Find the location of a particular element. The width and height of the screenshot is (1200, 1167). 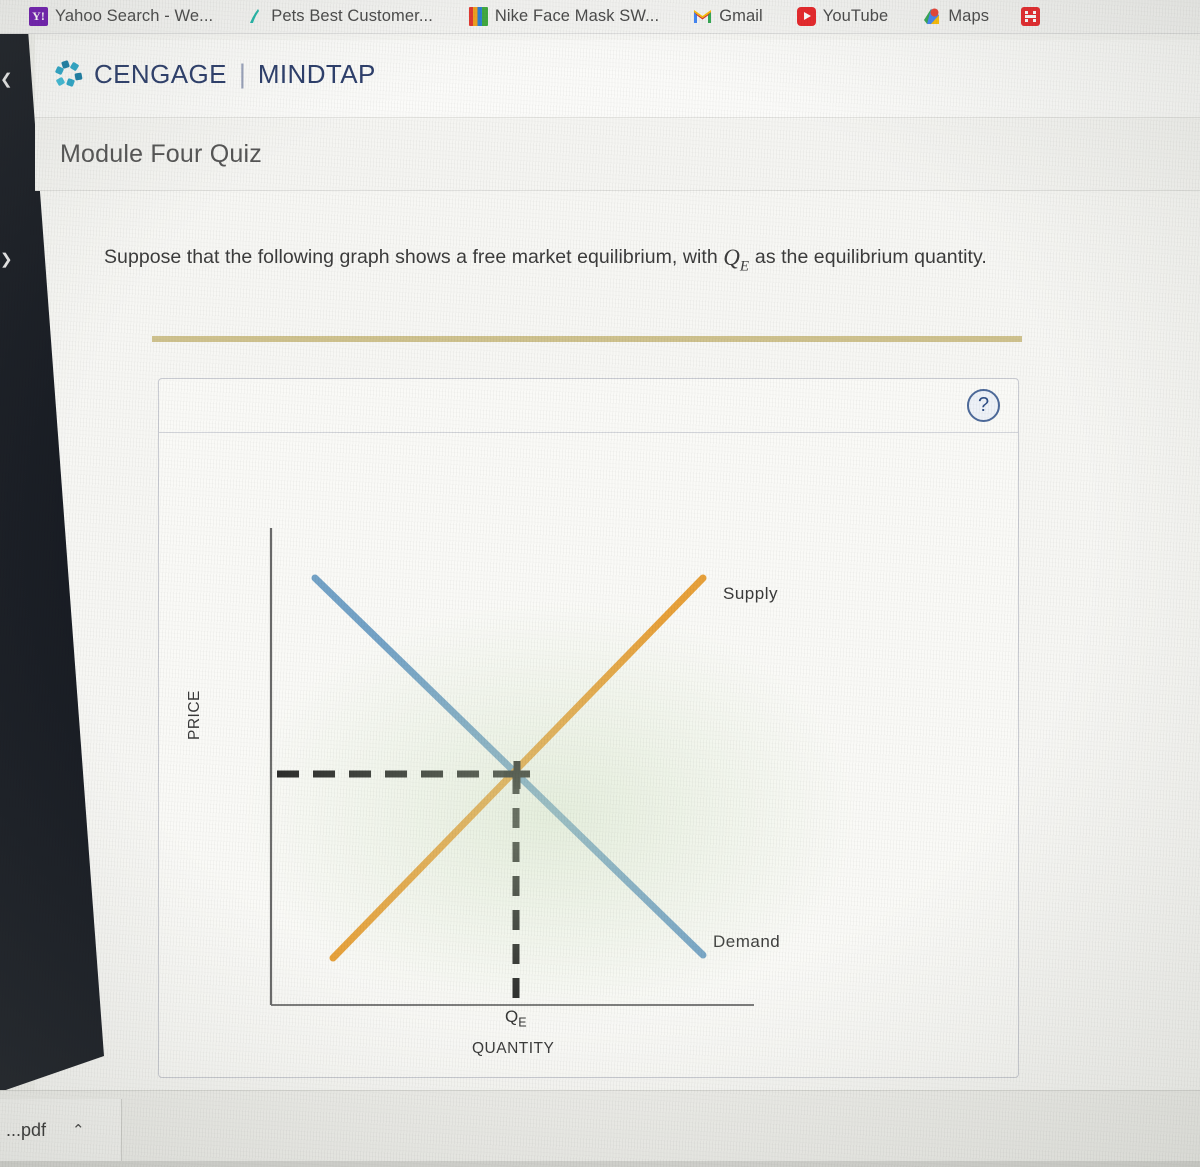

cengage-mindtap-logo: CENGAGE | MINDTAP is located at coordinates (215, 74).